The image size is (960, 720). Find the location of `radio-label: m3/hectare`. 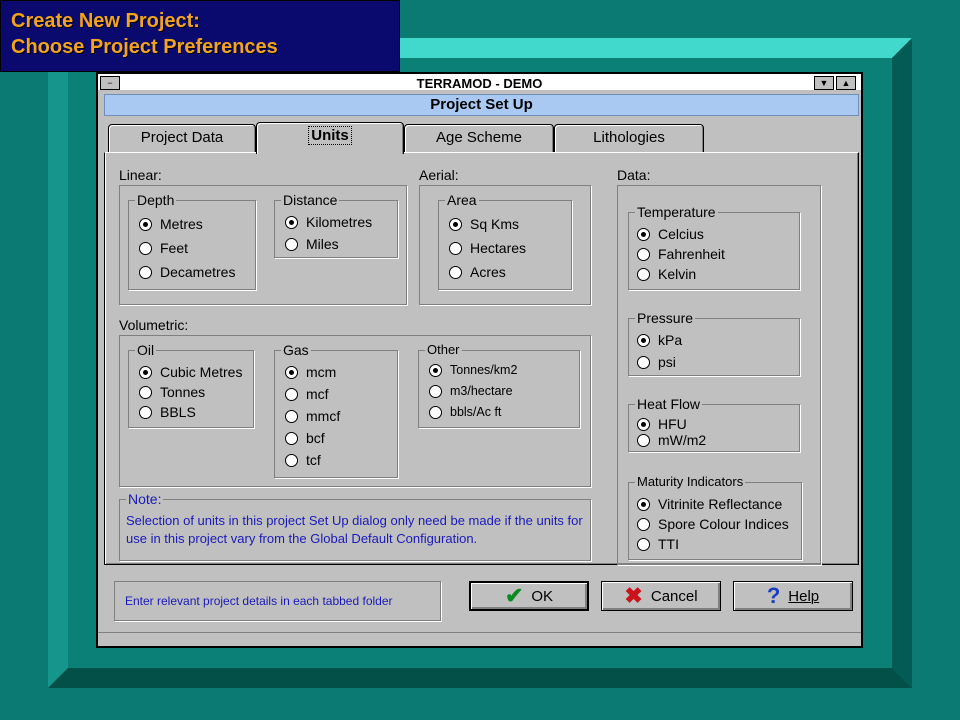

radio-label: m3/hectare is located at coordinates (481, 391).